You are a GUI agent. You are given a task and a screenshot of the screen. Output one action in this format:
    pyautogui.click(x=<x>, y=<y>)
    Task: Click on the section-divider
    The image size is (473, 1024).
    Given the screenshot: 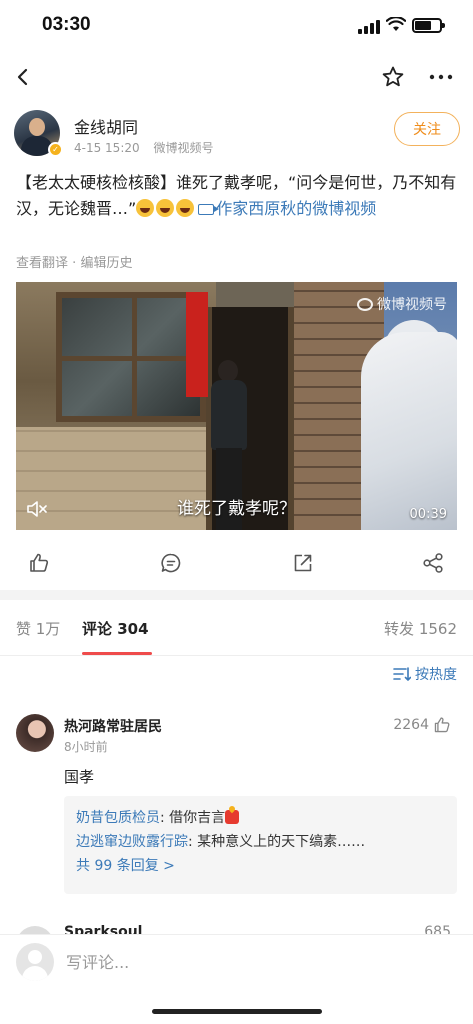 What is the action you would take?
    pyautogui.click(x=236, y=595)
    